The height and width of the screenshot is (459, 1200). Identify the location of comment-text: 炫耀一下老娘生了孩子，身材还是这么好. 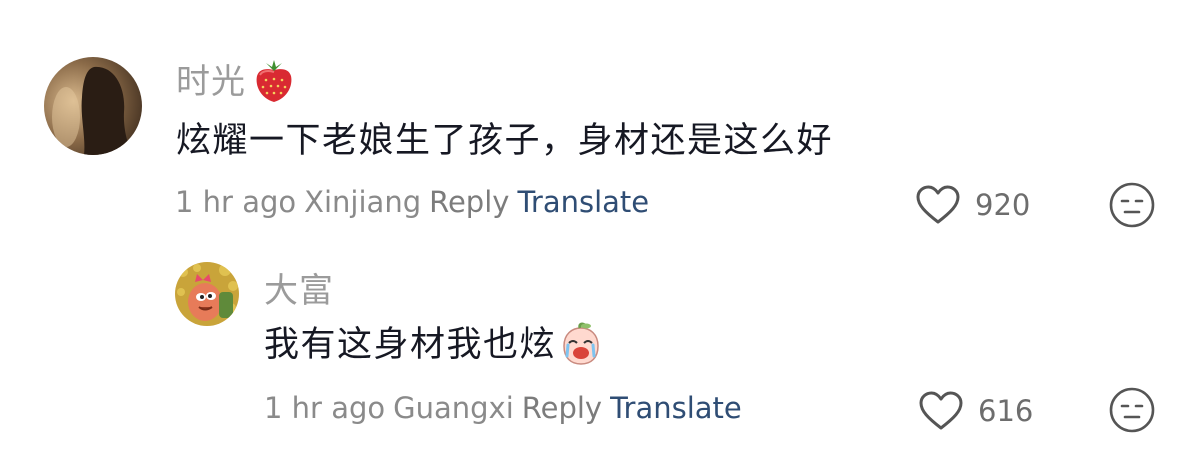
(505, 141).